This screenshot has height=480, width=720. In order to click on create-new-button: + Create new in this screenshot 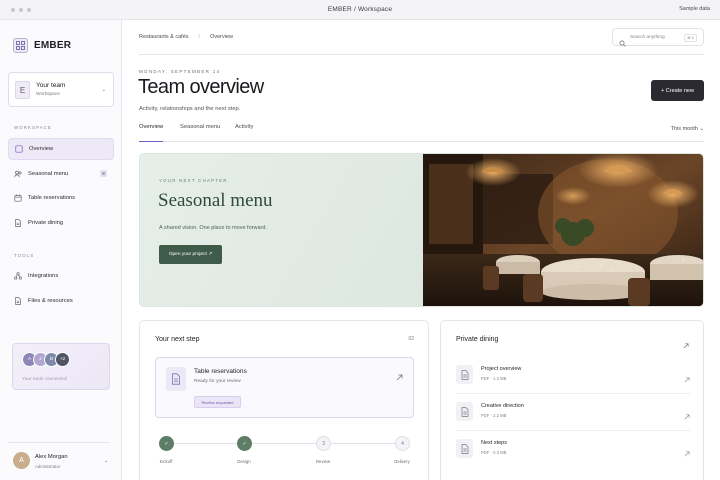, I will do `click(677, 90)`.